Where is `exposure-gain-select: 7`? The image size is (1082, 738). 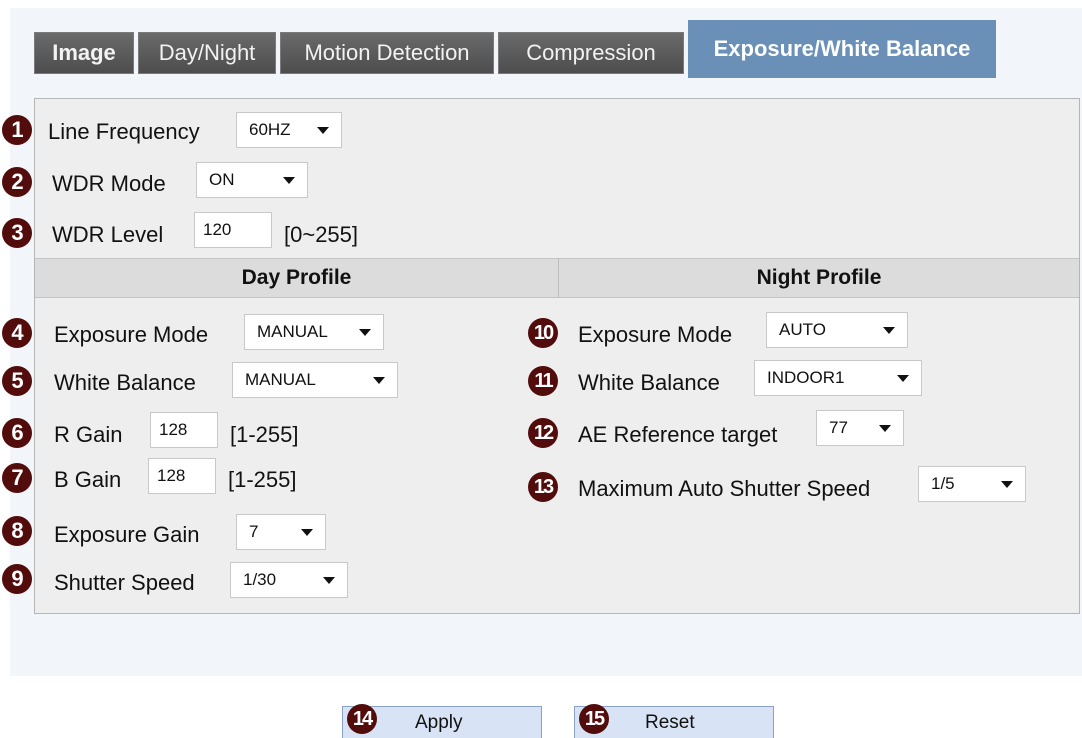
exposure-gain-select: 7 is located at coordinates (281, 532).